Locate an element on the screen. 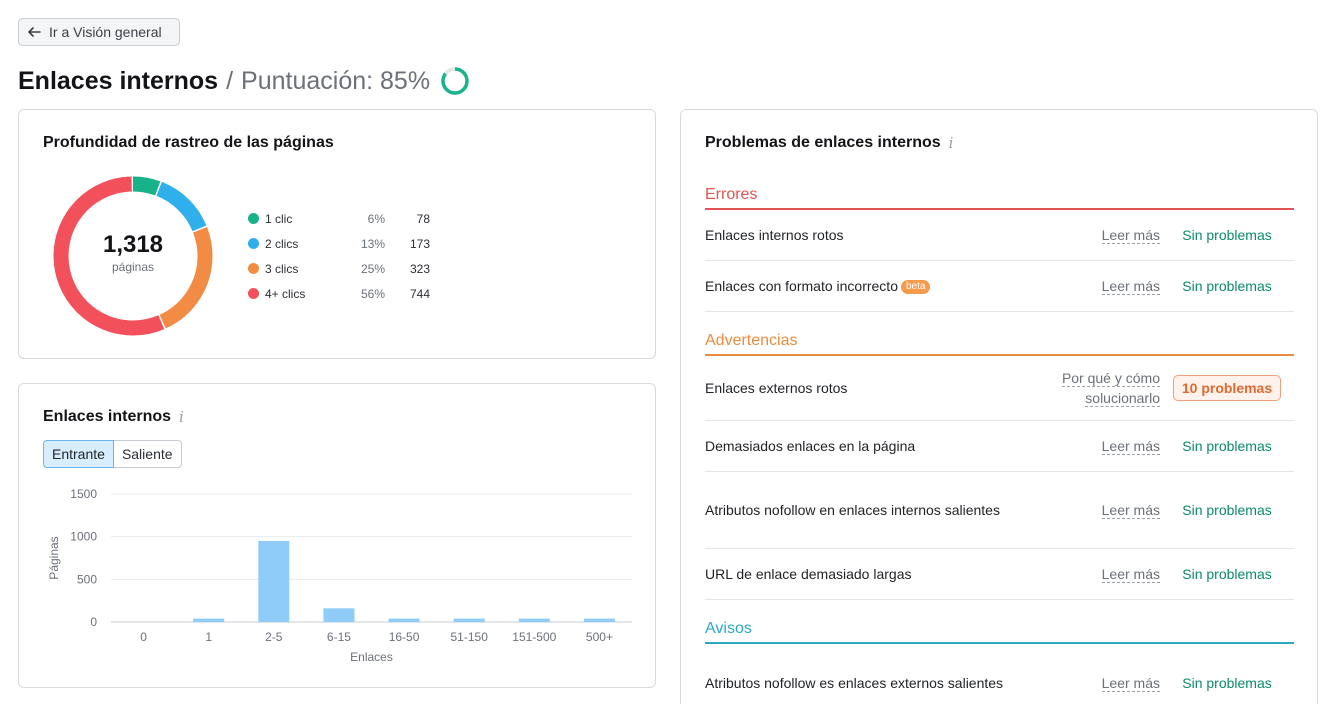 The image size is (1333, 704). back-button-label: Ir a Visión general is located at coordinates (105, 32).